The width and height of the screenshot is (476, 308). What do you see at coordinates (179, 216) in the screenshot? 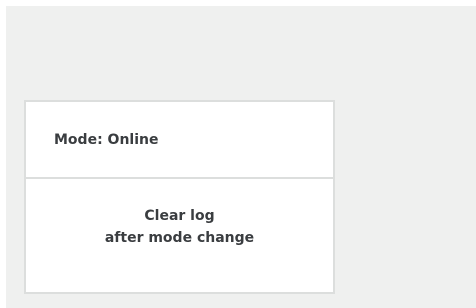
I see `clear-log-label-line1: Clear log` at bounding box center [179, 216].